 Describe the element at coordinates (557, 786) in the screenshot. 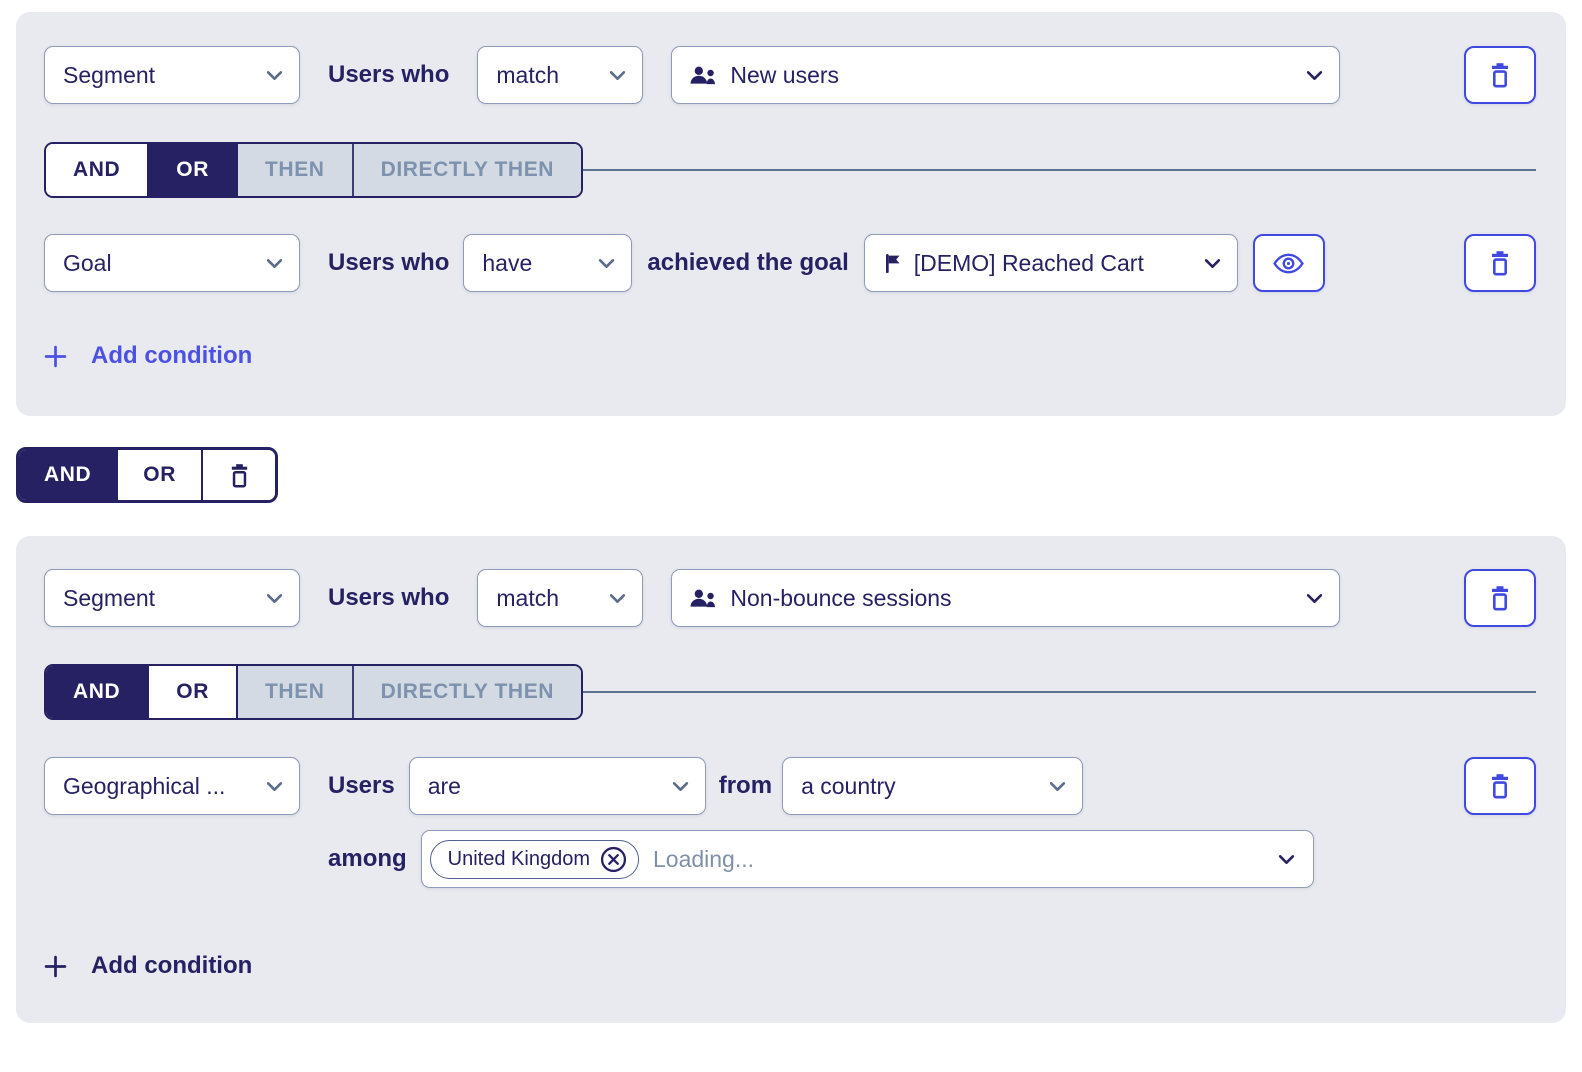

I see `are-operator-select: are` at that location.